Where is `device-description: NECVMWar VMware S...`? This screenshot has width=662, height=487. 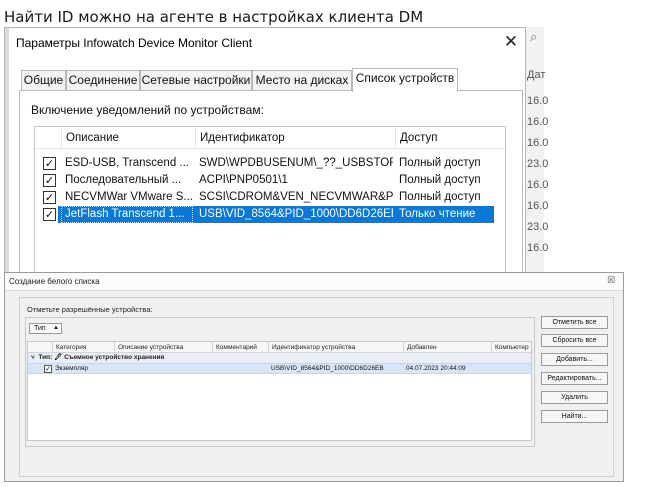 device-description: NECVMWar VMware S... is located at coordinates (129, 197).